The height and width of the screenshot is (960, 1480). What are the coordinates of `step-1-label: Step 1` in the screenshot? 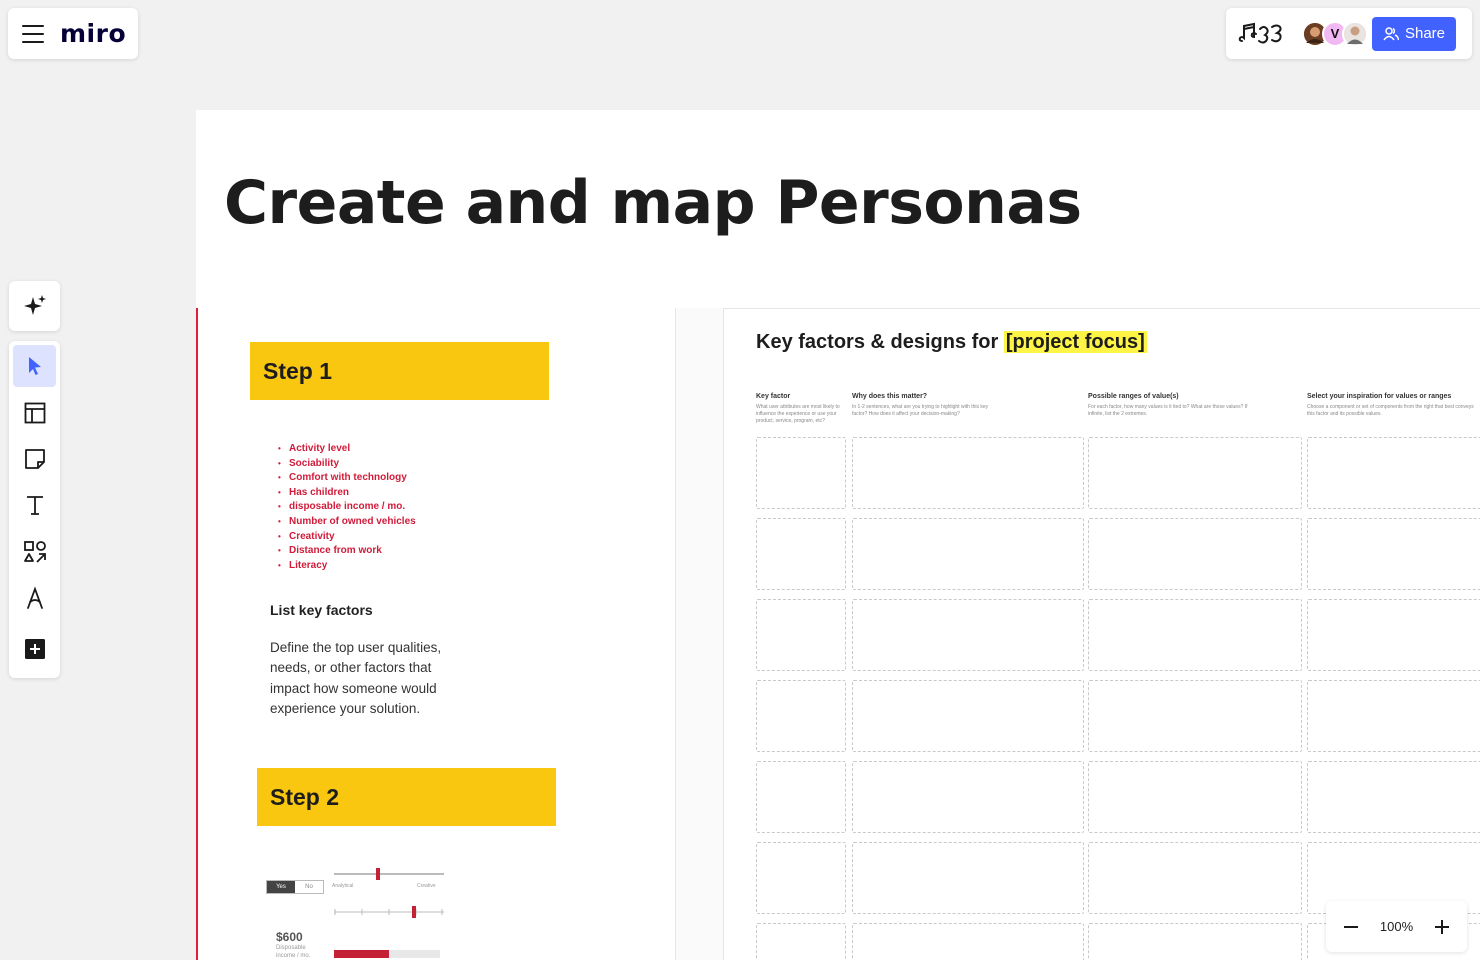 It's located at (399, 371).